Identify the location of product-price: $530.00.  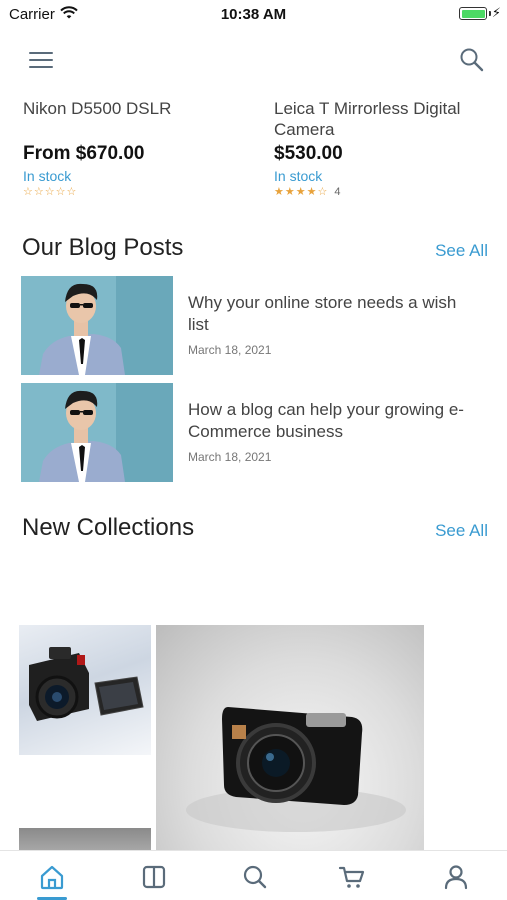
(308, 153).